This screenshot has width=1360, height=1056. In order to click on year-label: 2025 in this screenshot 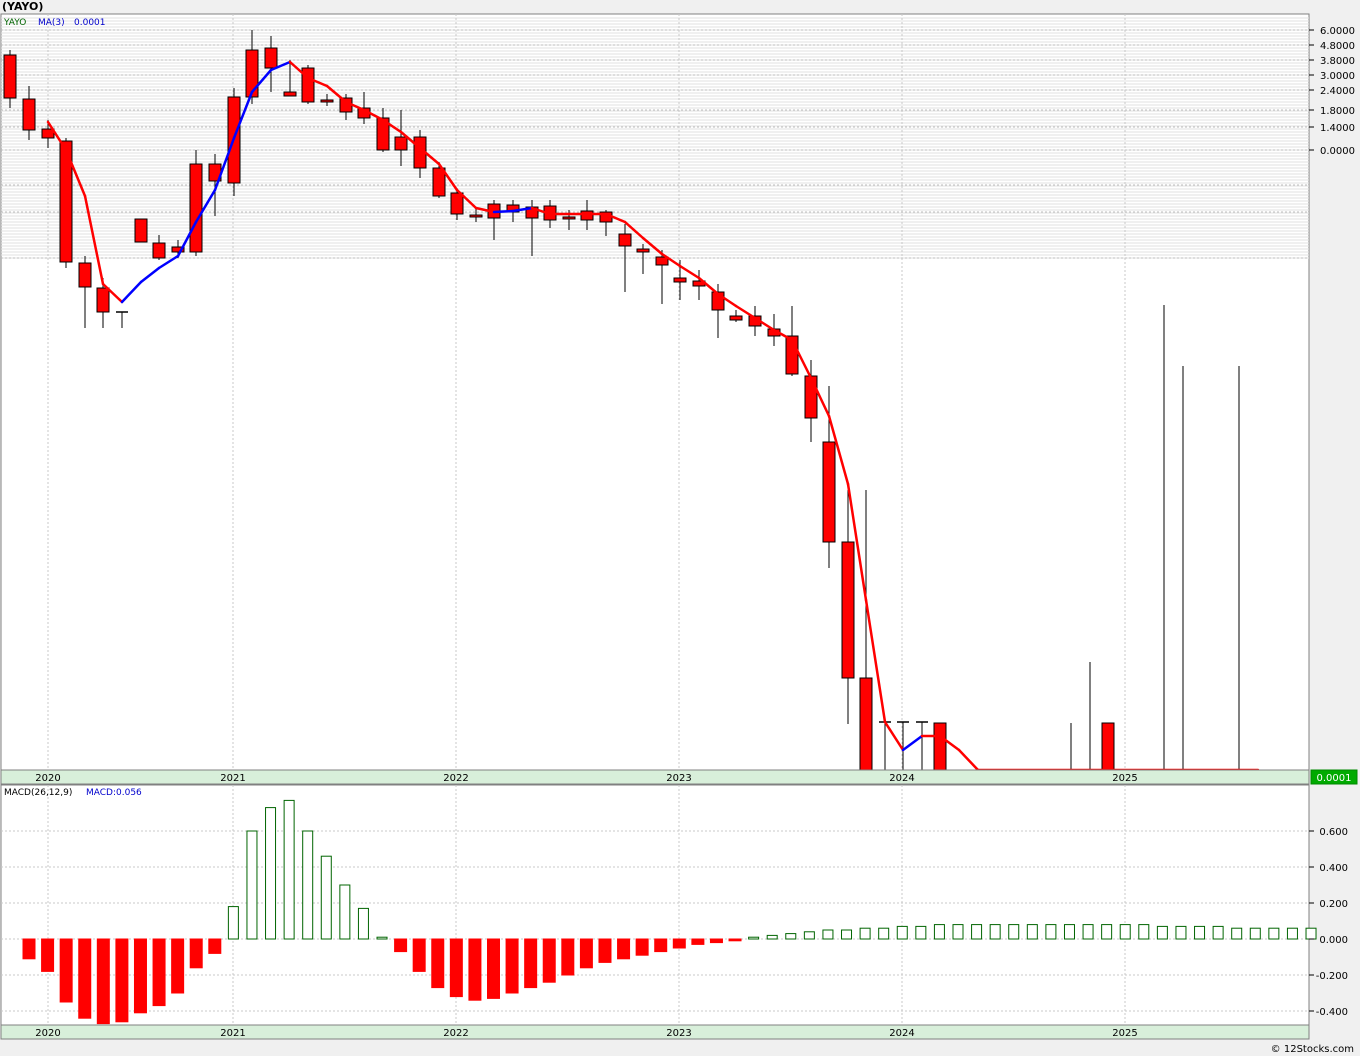, I will do `click(1124, 1033)`.